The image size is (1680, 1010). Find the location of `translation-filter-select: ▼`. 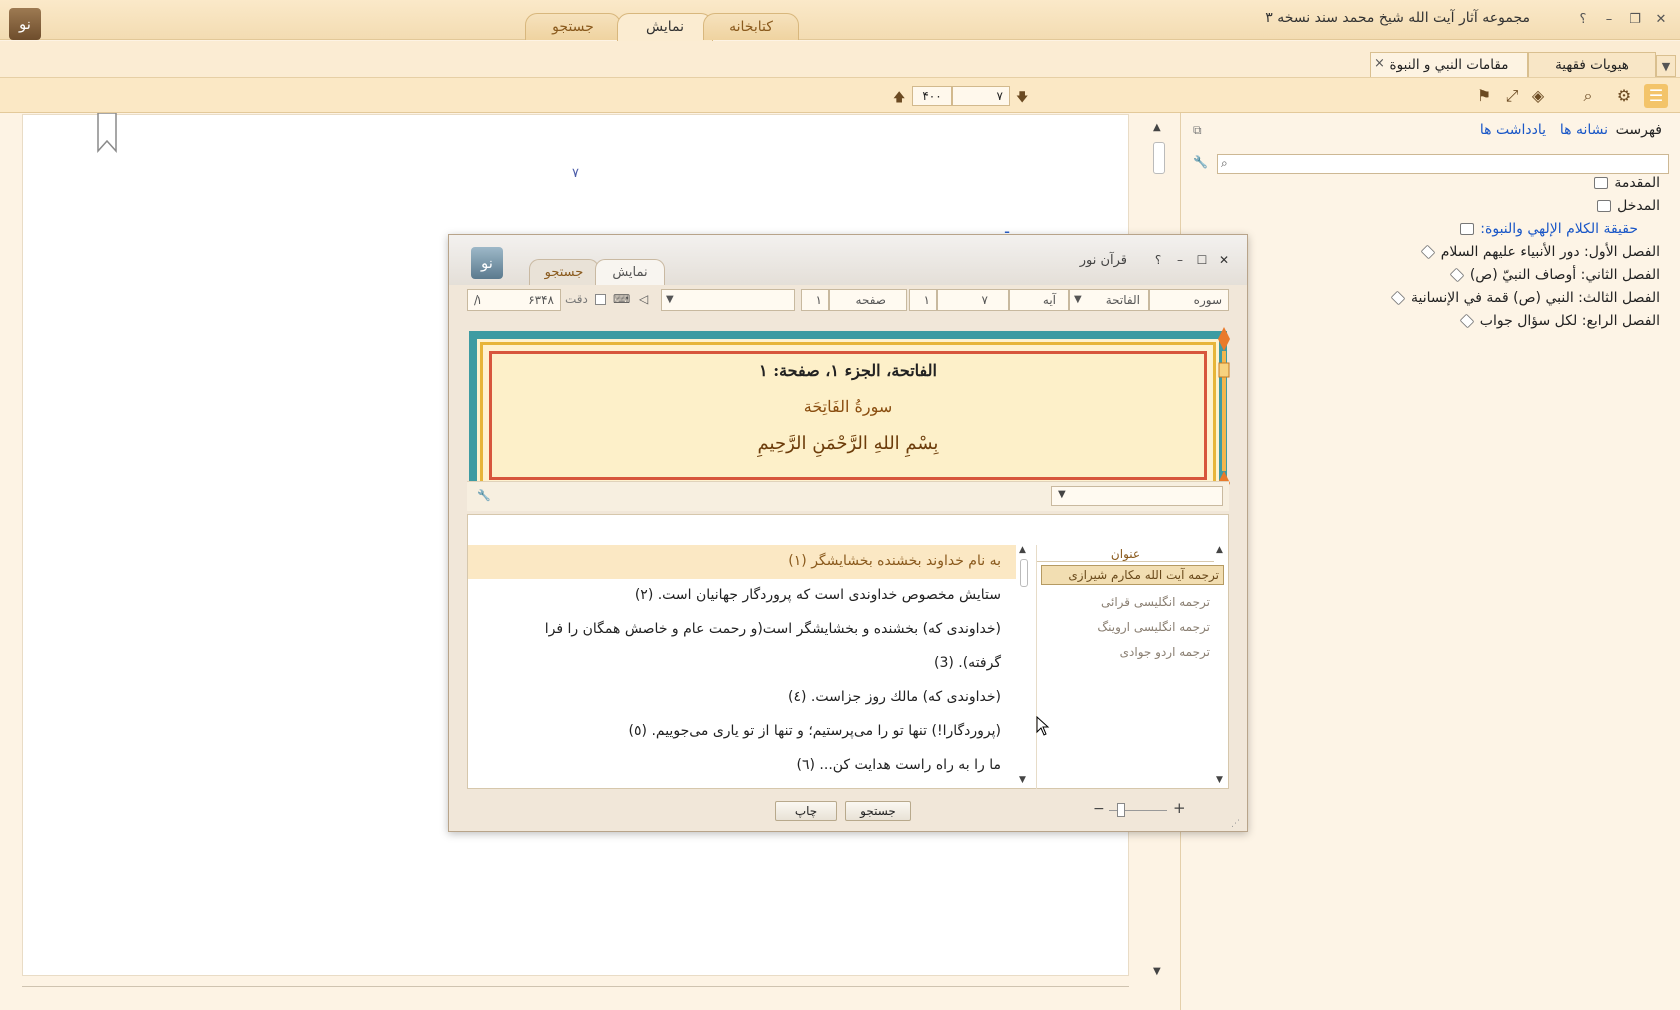

translation-filter-select: ▼ is located at coordinates (1137, 496).